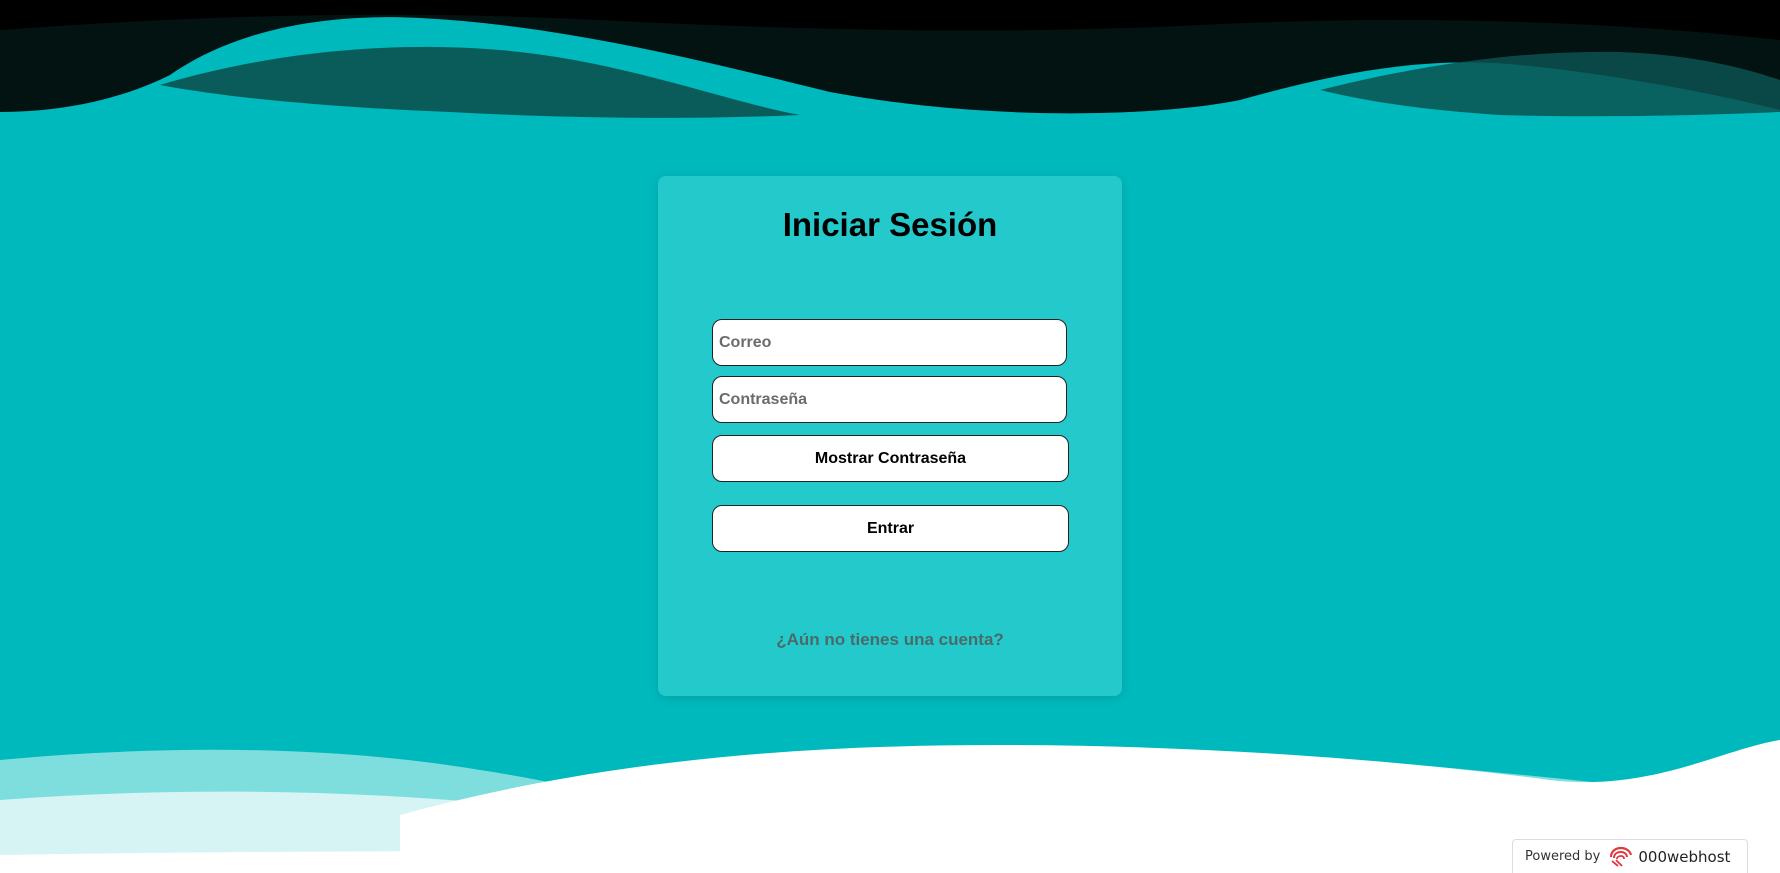 The height and width of the screenshot is (873, 1780). I want to click on email-input, so click(889, 342).